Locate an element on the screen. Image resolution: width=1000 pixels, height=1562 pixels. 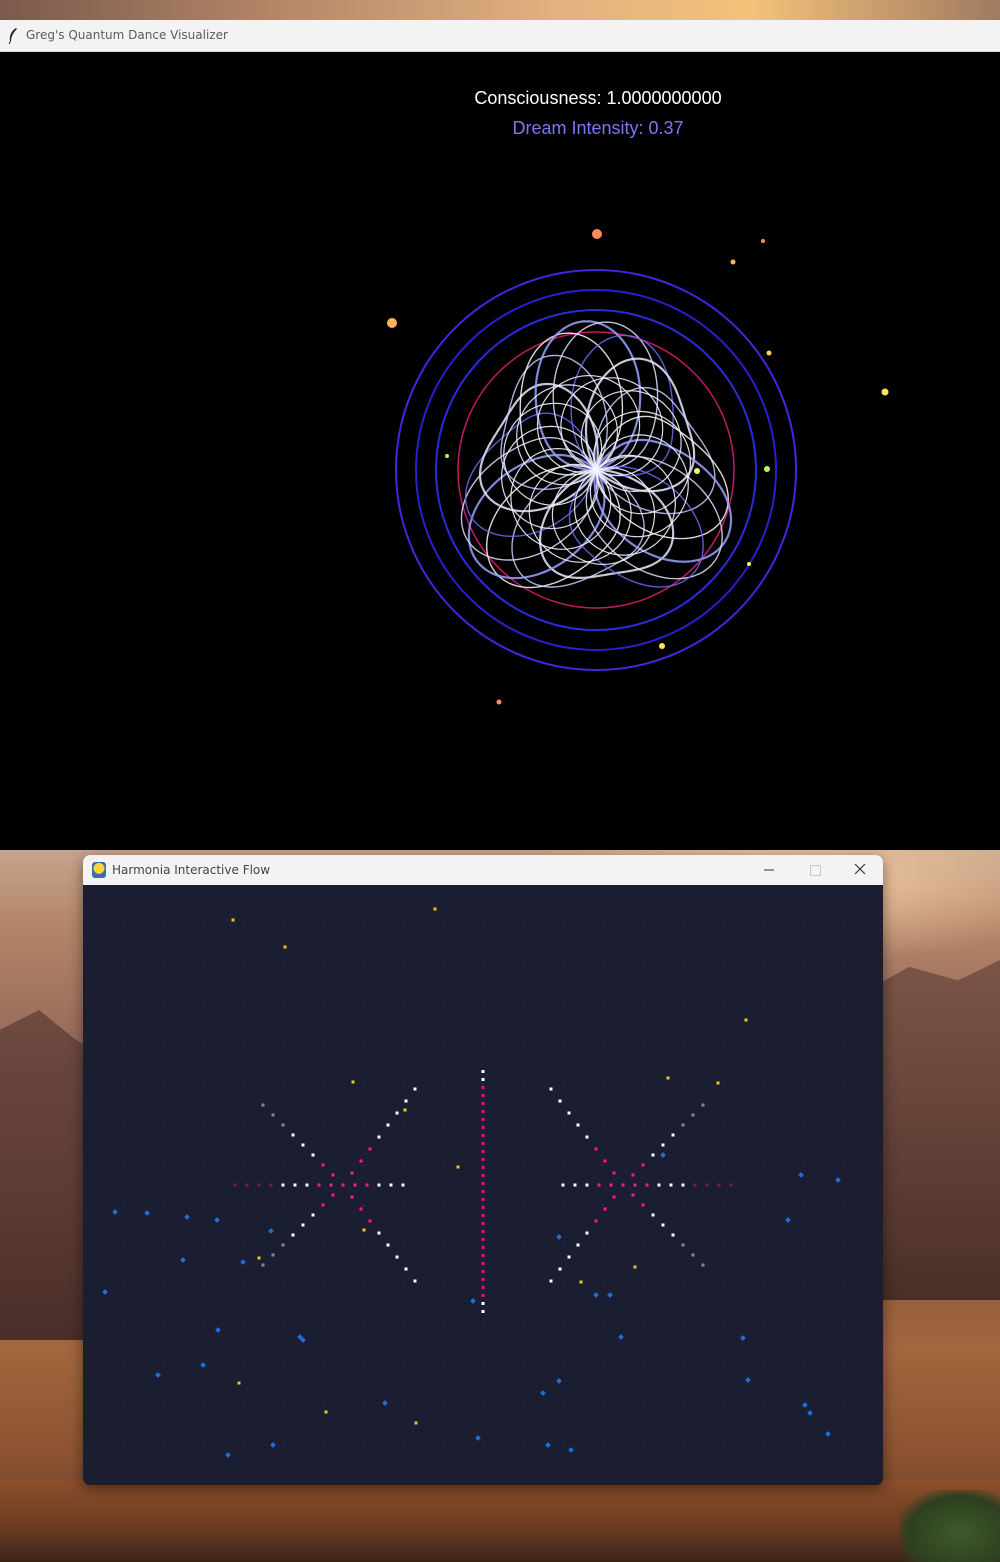
flow-particles is located at coordinates (483, 1191).